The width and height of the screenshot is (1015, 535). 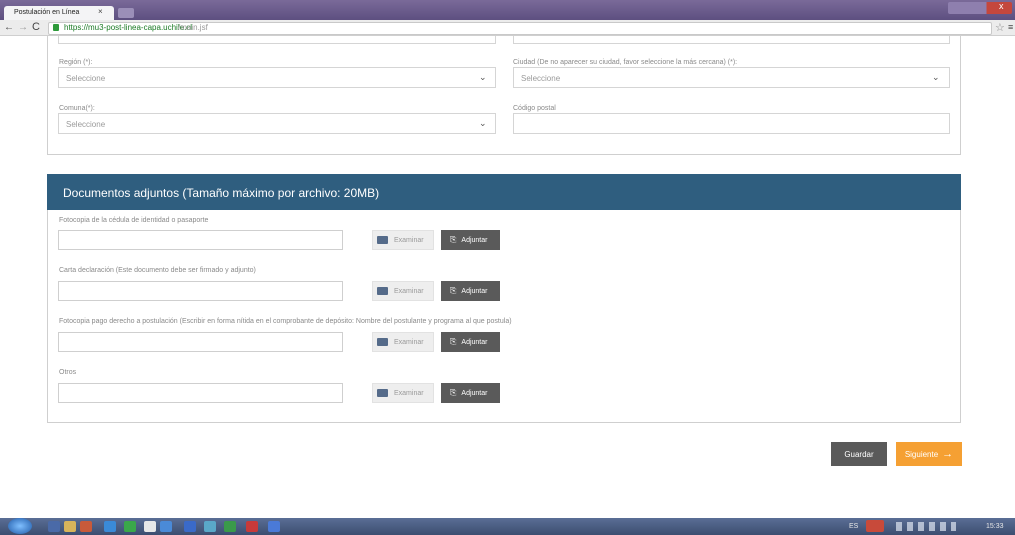 What do you see at coordinates (1010, 27) in the screenshot?
I see `browser-menu-icon: ≡` at bounding box center [1010, 27].